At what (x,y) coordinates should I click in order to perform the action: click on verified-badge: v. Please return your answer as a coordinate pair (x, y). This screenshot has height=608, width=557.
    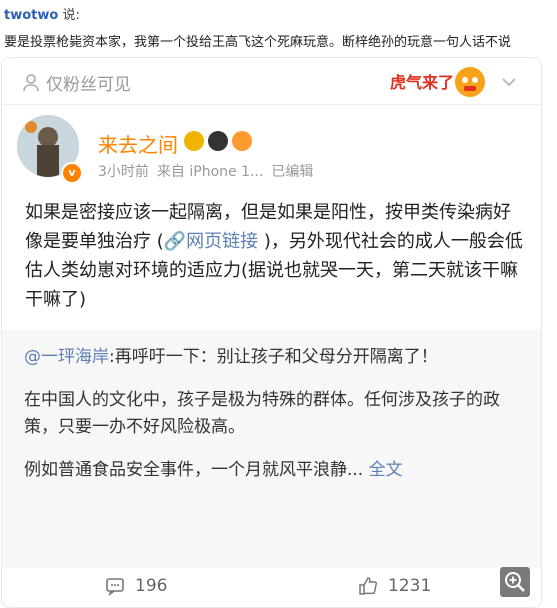
    Looking at the image, I should click on (72, 173).